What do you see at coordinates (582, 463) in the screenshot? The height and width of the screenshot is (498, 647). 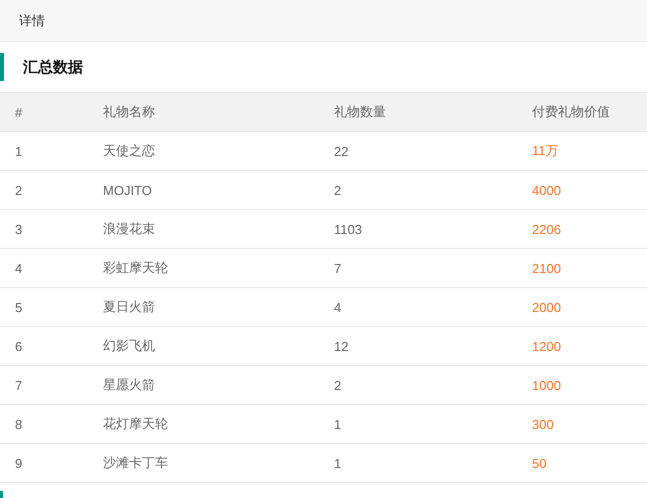 I see `value-cell: 50` at bounding box center [582, 463].